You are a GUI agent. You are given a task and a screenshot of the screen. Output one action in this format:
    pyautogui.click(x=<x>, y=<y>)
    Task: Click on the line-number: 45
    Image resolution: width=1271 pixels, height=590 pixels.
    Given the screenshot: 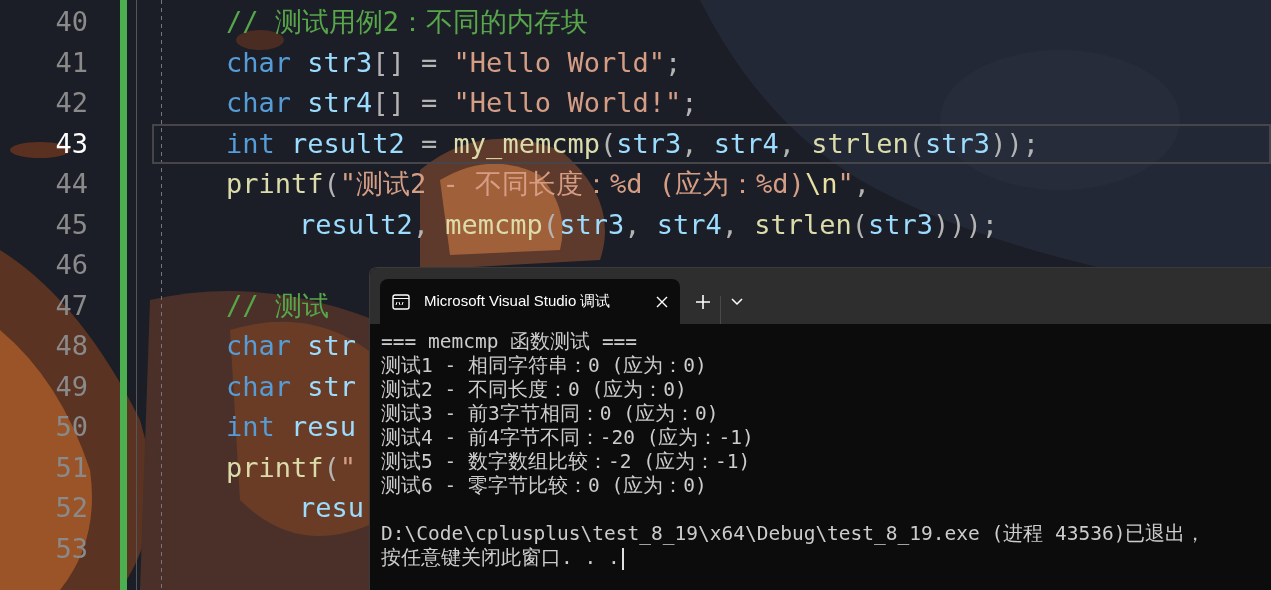 What is the action you would take?
    pyautogui.click(x=71, y=224)
    